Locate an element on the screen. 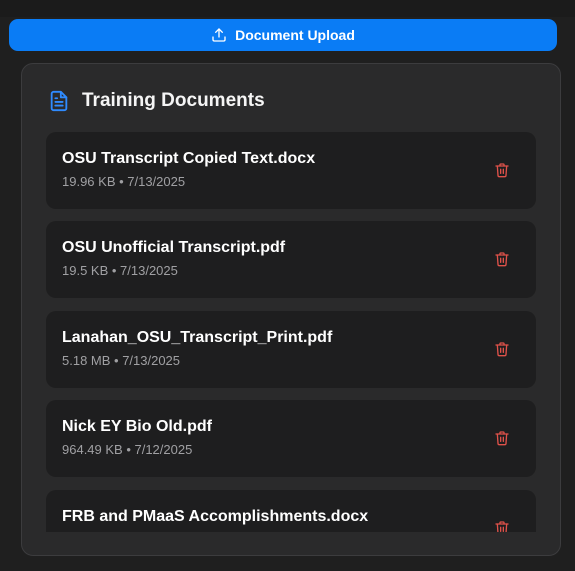 This screenshot has width=575, height=571. file-name: OSU Transcript Copied Text.docx is located at coordinates (189, 158).